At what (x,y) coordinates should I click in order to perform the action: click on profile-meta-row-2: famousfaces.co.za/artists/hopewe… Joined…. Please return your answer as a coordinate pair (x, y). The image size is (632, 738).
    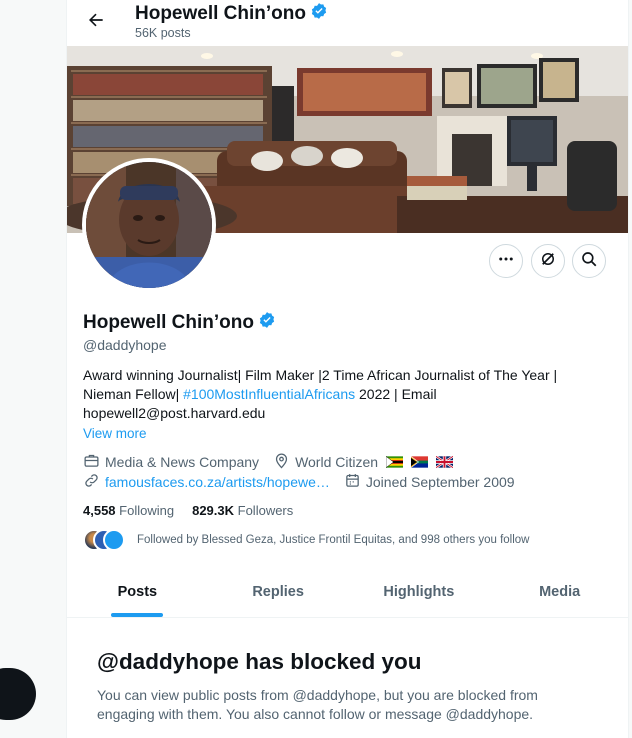
    Looking at the image, I should click on (299, 482).